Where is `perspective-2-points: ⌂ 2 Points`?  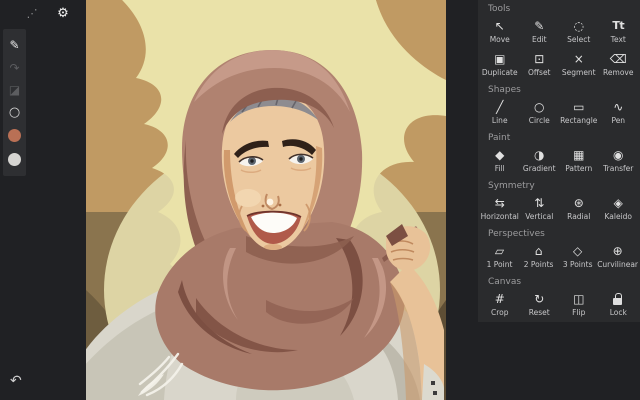 perspective-2-points: ⌂ 2 Points is located at coordinates (538, 256).